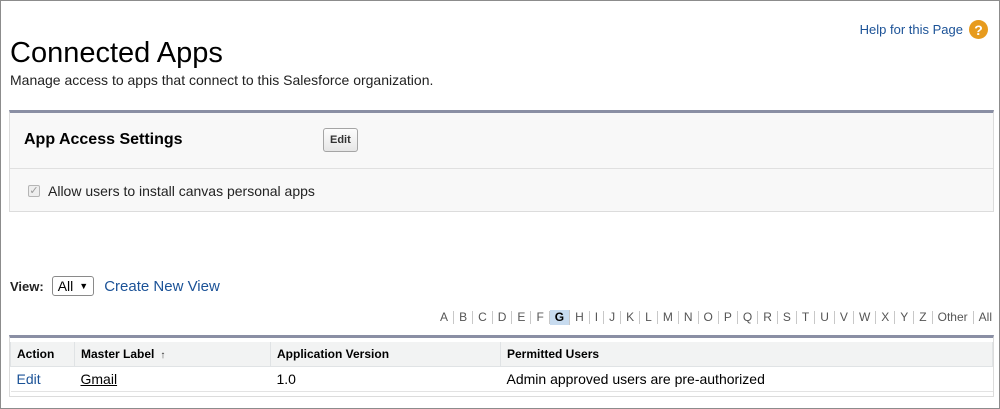 The image size is (1000, 409). What do you see at coordinates (865, 317) in the screenshot?
I see `alphabet-filter-w: W` at bounding box center [865, 317].